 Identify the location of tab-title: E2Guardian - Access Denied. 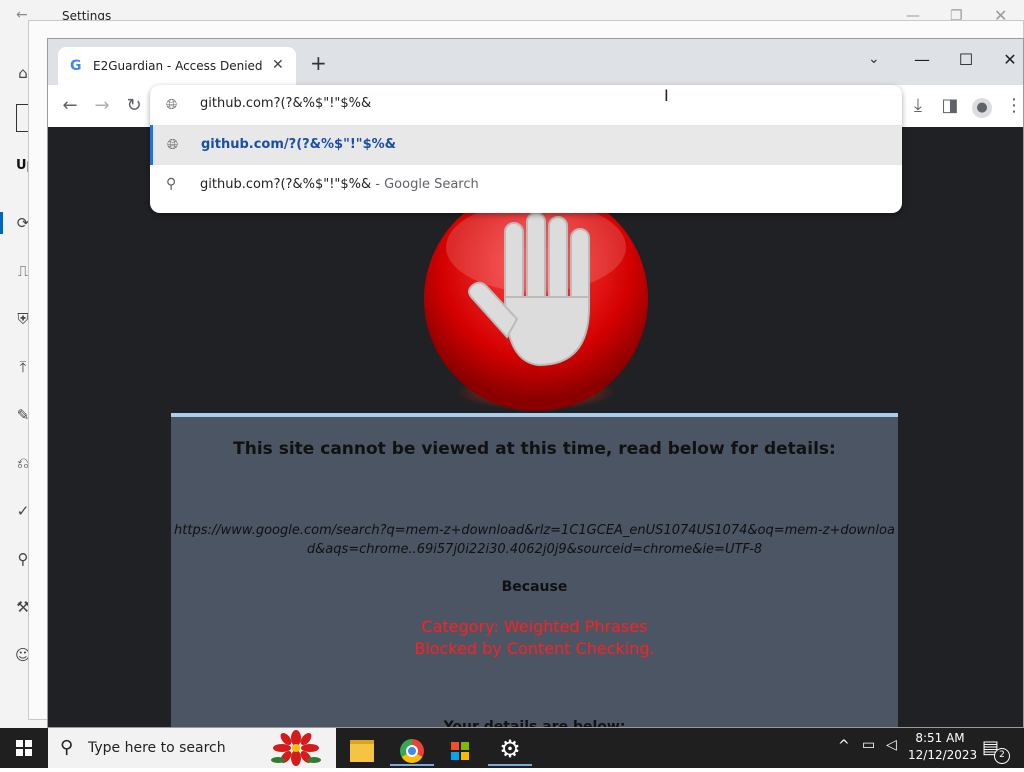
(178, 66).